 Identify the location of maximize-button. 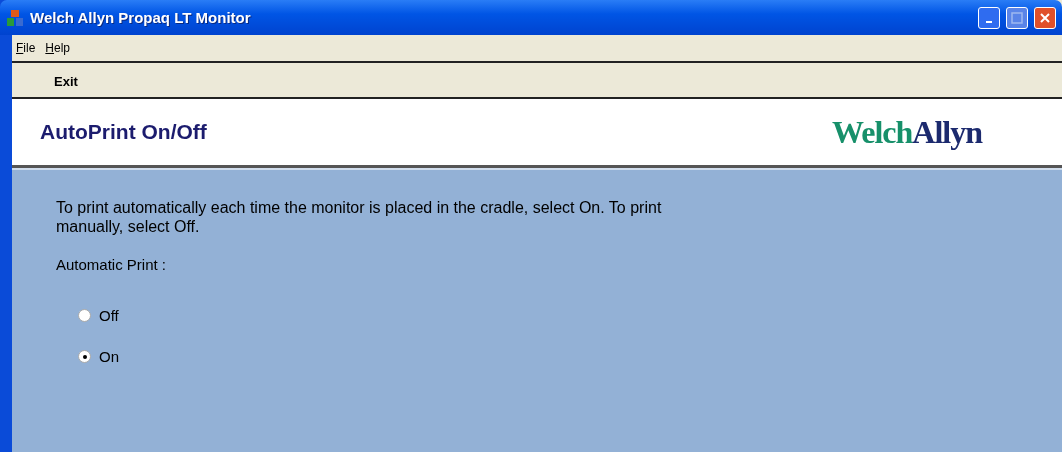
(1017, 17).